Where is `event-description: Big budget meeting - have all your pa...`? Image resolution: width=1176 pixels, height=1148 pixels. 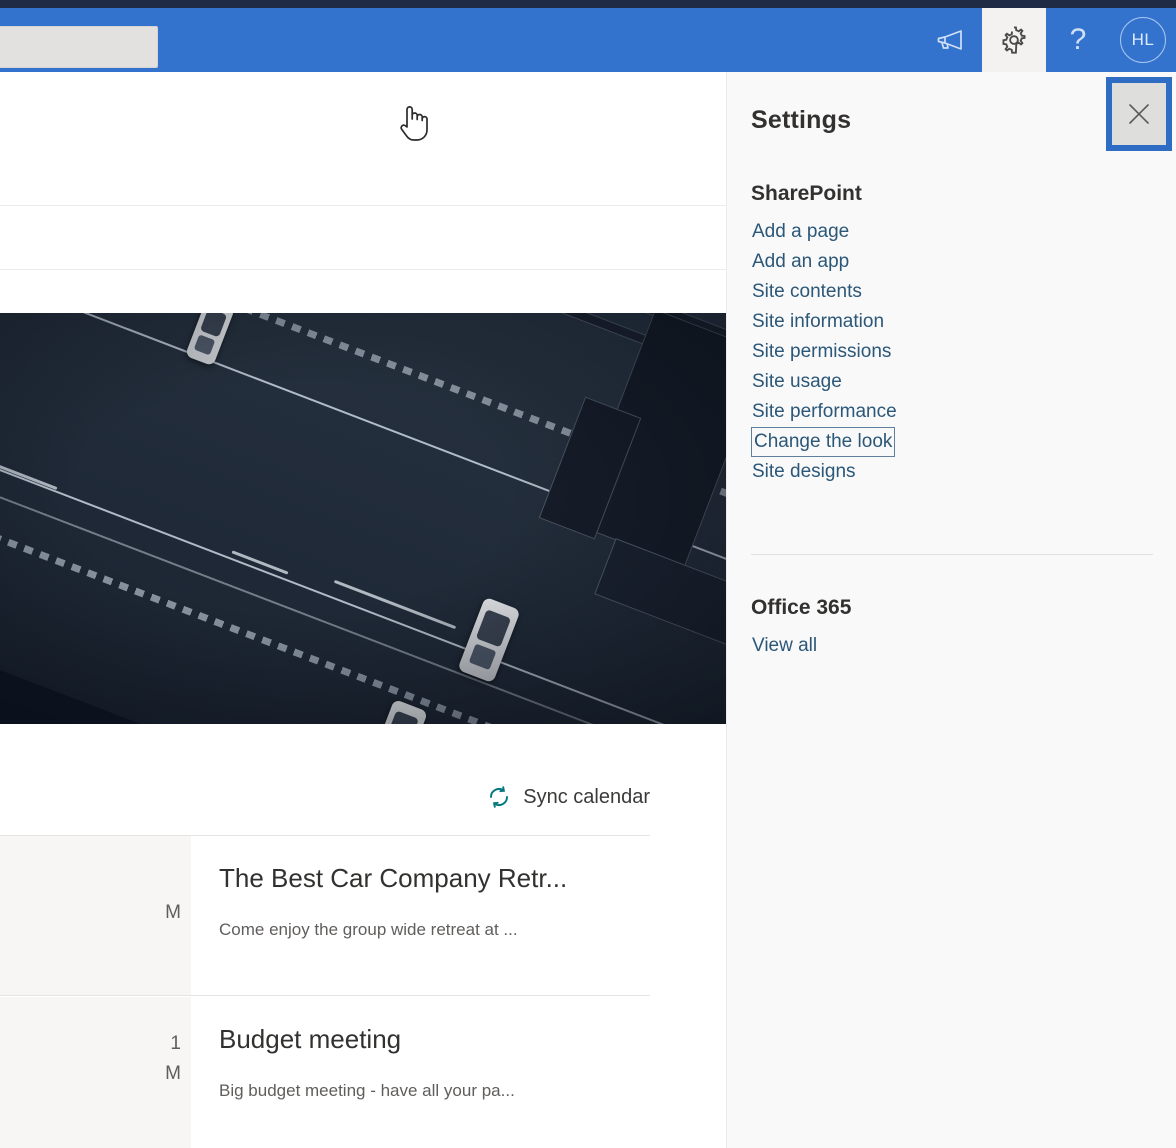 event-description: Big budget meeting - have all your pa... is located at coordinates (367, 1090).